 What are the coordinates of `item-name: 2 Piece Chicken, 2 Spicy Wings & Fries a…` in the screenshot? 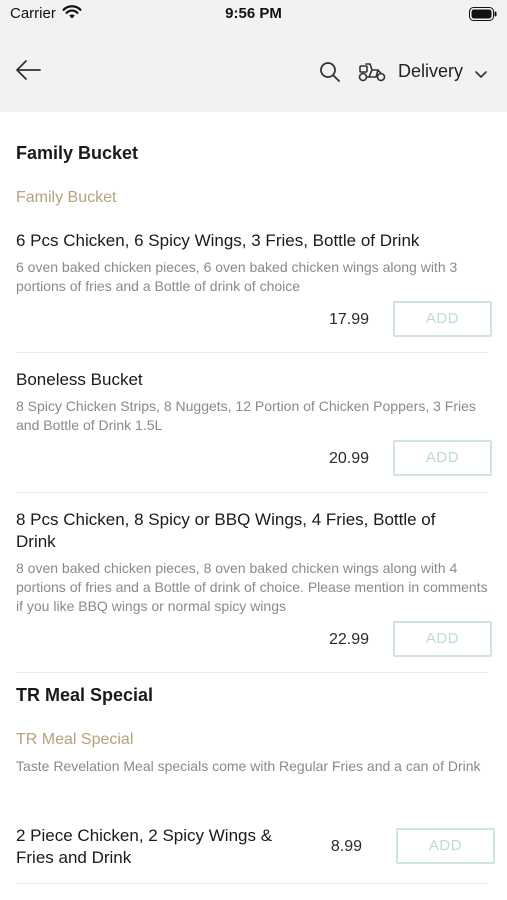 It's located at (144, 846).